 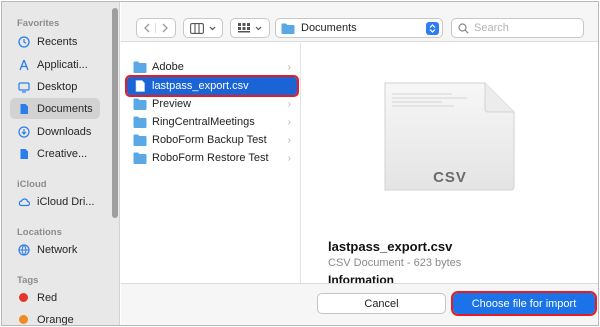 What do you see at coordinates (390, 246) in the screenshot?
I see `preview-filename: lastpass_export.csv` at bounding box center [390, 246].